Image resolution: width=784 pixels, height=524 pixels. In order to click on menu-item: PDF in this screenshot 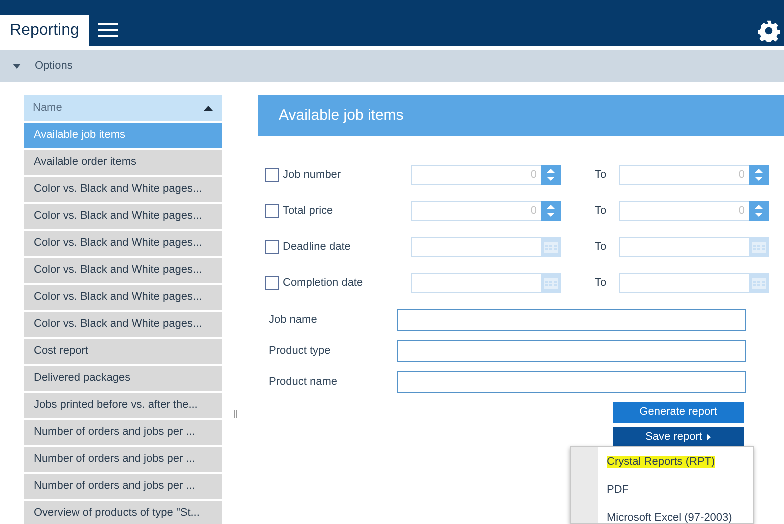, I will do `click(665, 490)`.